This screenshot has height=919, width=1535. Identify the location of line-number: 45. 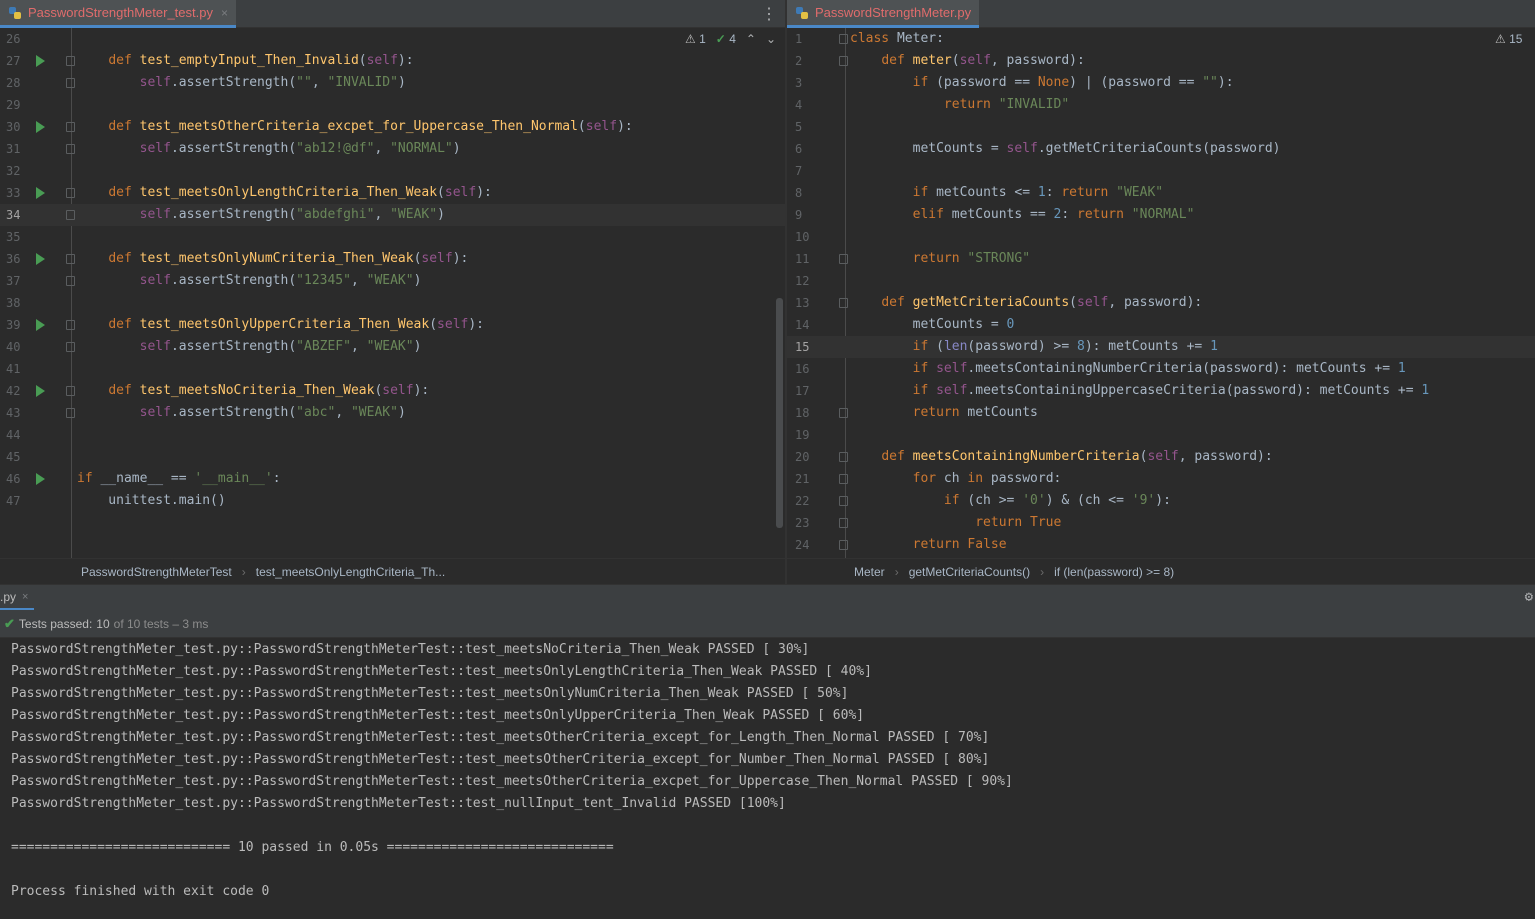
(20, 457).